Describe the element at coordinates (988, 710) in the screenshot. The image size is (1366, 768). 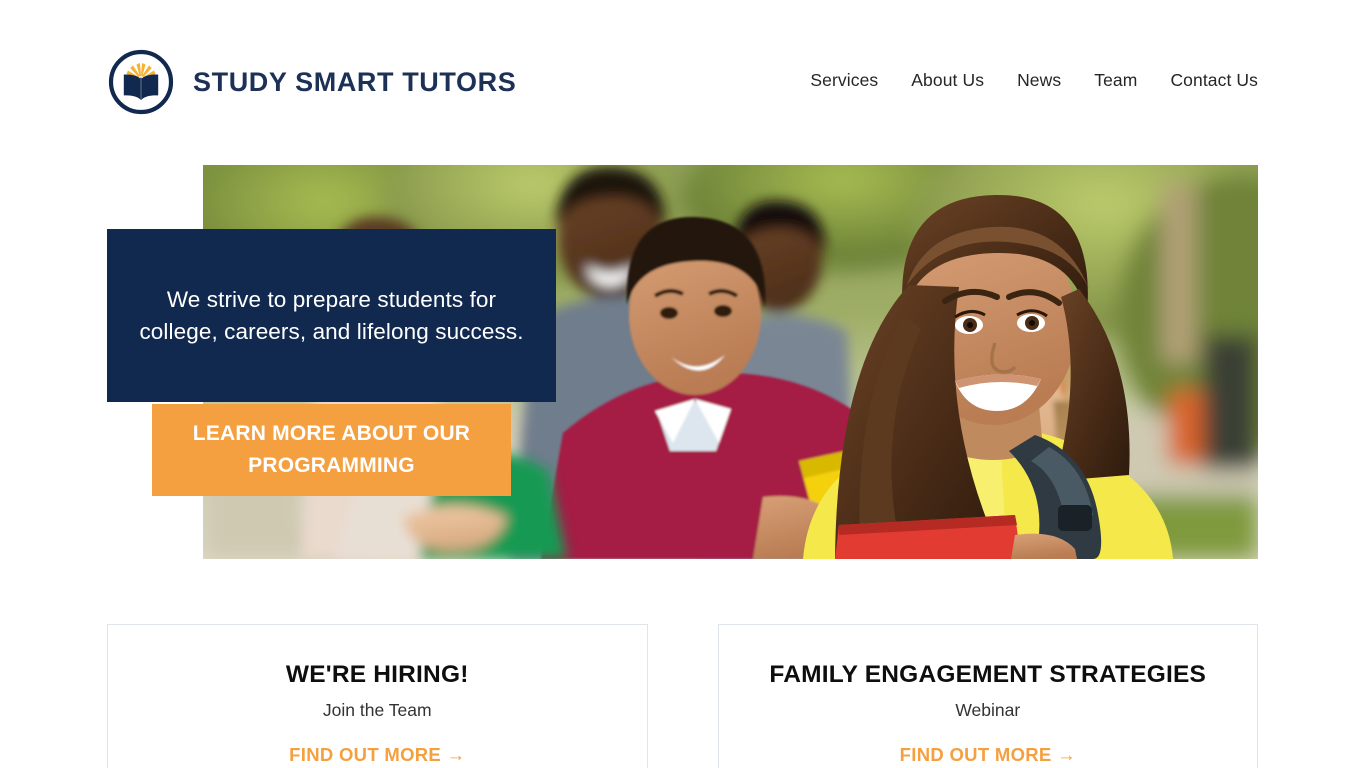
I see `promo-card-subtitle: Webinar` at that location.